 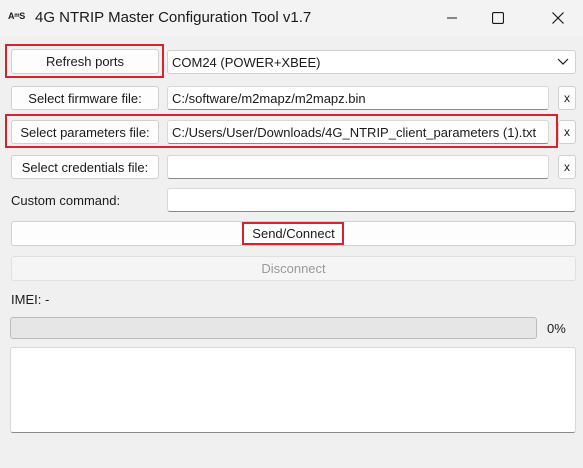 I want to click on app-logo: AmS, so click(x=16, y=16).